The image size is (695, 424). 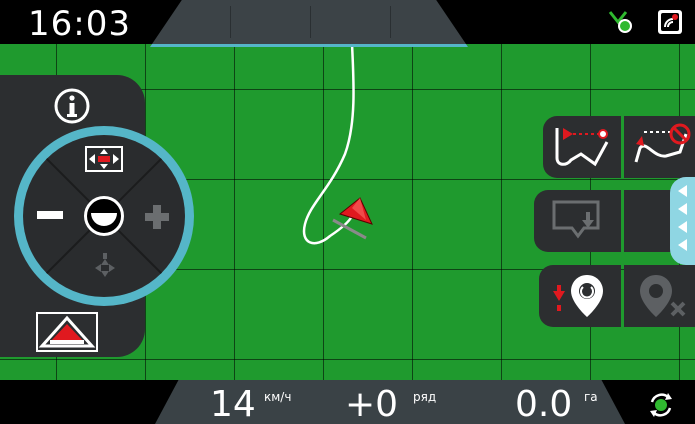 What do you see at coordinates (650, 221) in the screenshot?
I see `boundary-extra-button` at bounding box center [650, 221].